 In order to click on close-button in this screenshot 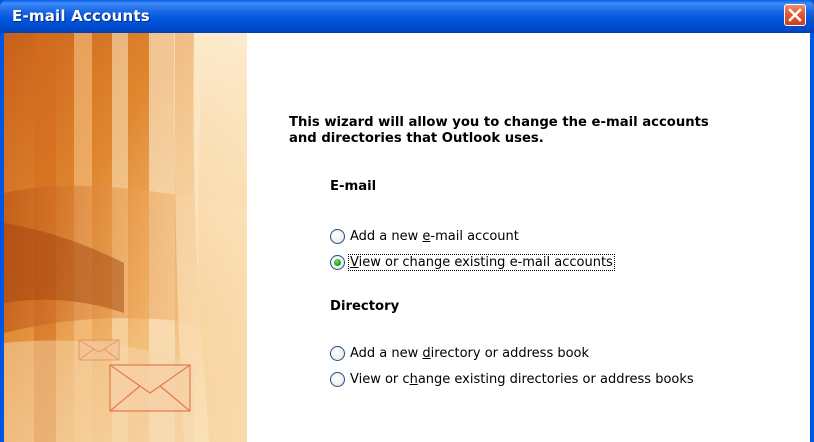, I will do `click(795, 15)`.